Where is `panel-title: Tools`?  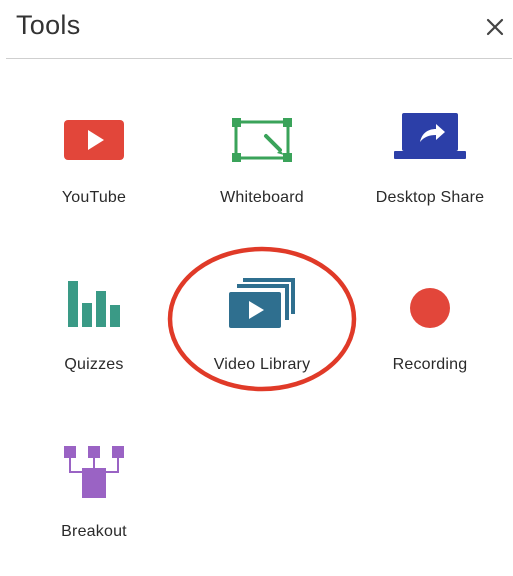 panel-title: Tools is located at coordinates (48, 25).